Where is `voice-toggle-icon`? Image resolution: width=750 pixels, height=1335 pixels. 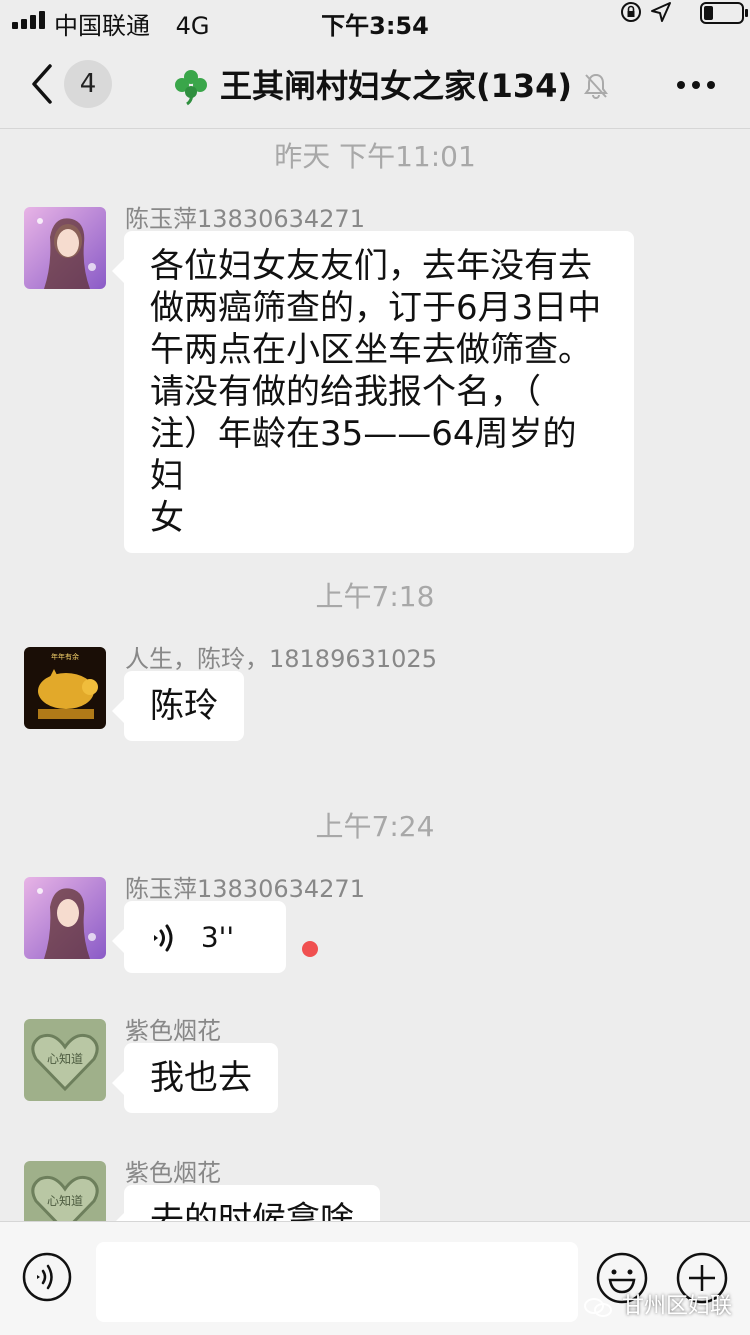
voice-toggle-icon is located at coordinates (47, 1277).